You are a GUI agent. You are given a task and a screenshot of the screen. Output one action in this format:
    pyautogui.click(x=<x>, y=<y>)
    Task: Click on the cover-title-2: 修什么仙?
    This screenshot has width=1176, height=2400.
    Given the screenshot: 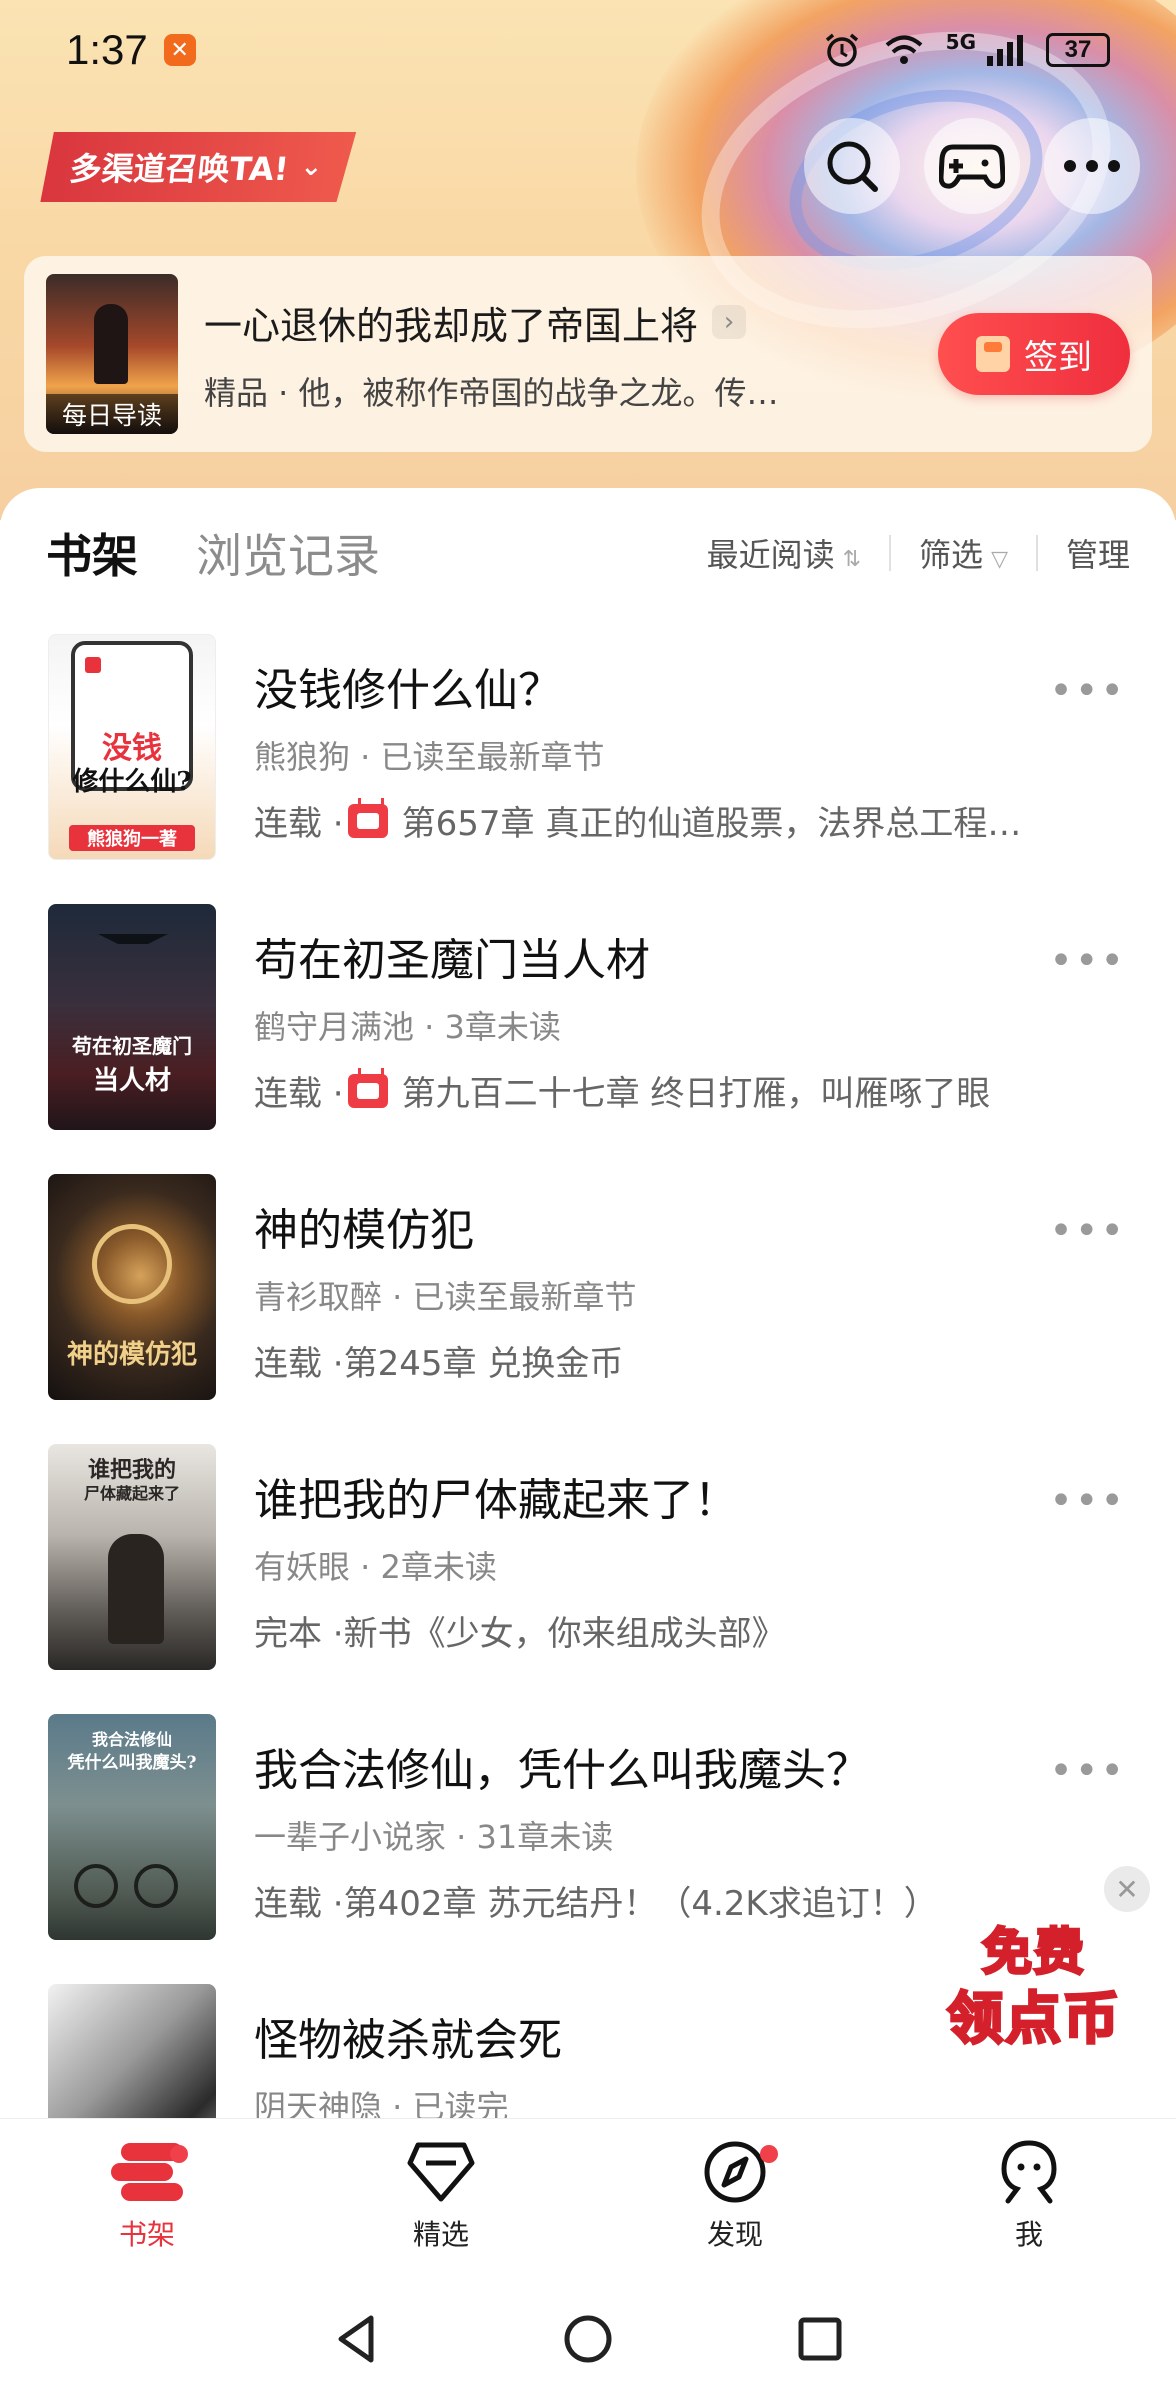 What is the action you would take?
    pyautogui.click(x=132, y=782)
    